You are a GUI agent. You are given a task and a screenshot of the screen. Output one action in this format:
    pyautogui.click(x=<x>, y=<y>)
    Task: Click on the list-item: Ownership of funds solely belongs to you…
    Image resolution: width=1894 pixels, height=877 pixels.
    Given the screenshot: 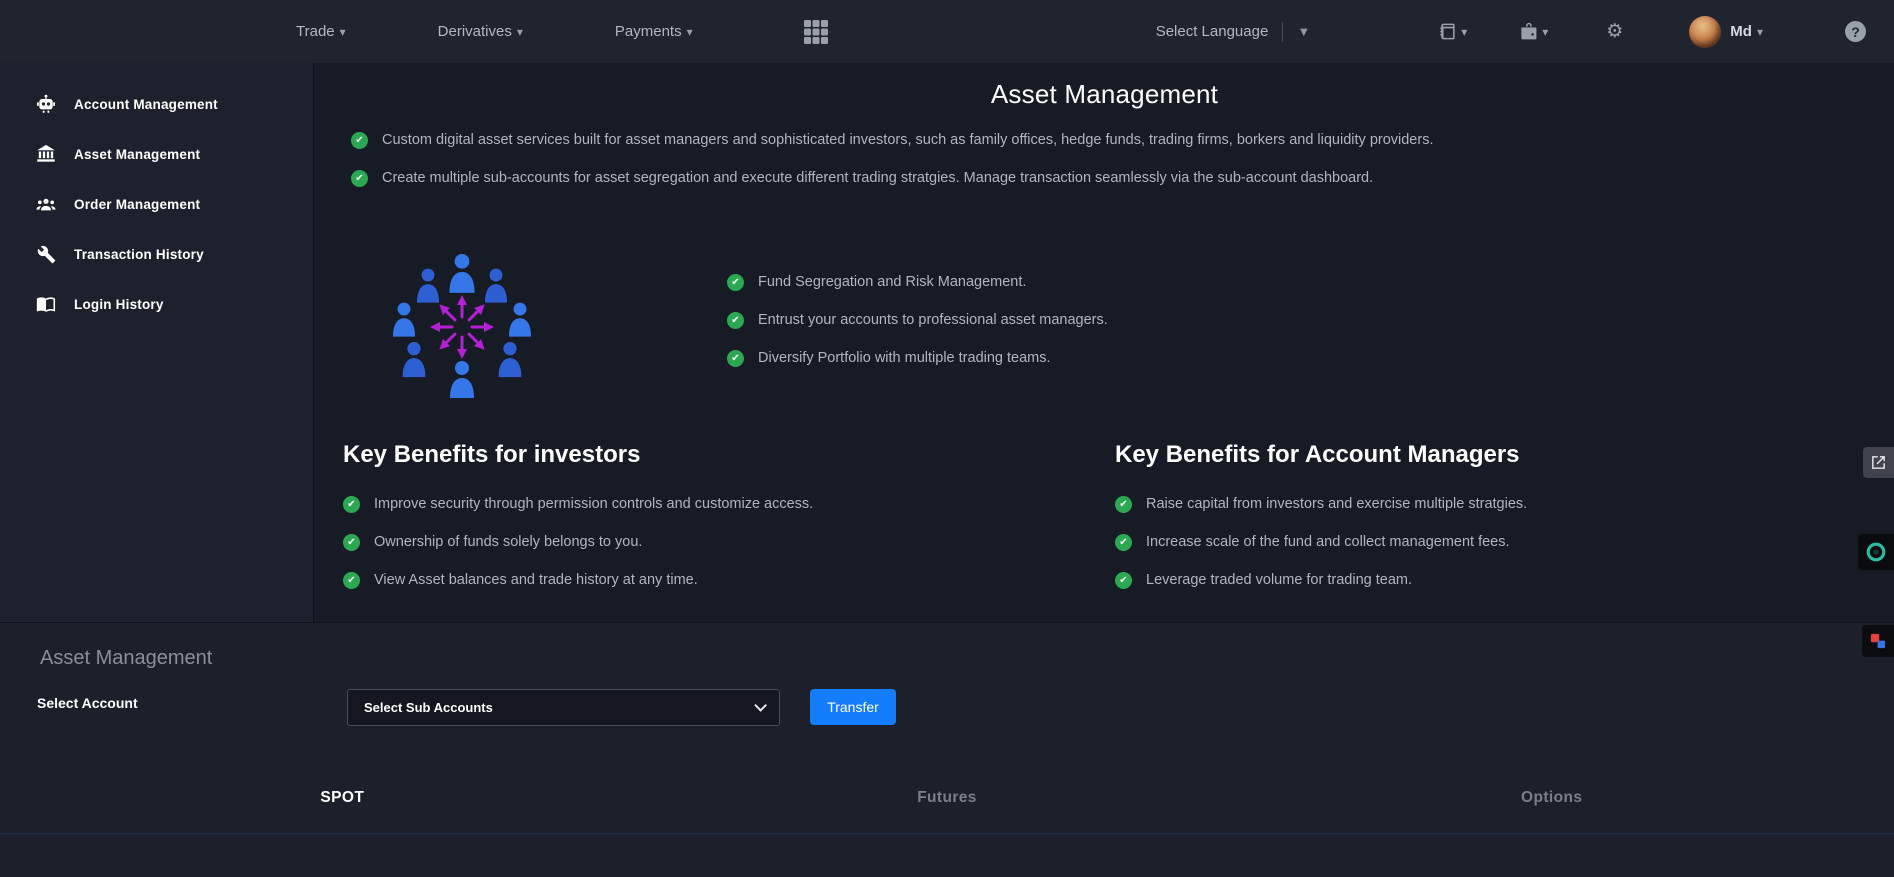 What is the action you would take?
    pyautogui.click(x=713, y=542)
    